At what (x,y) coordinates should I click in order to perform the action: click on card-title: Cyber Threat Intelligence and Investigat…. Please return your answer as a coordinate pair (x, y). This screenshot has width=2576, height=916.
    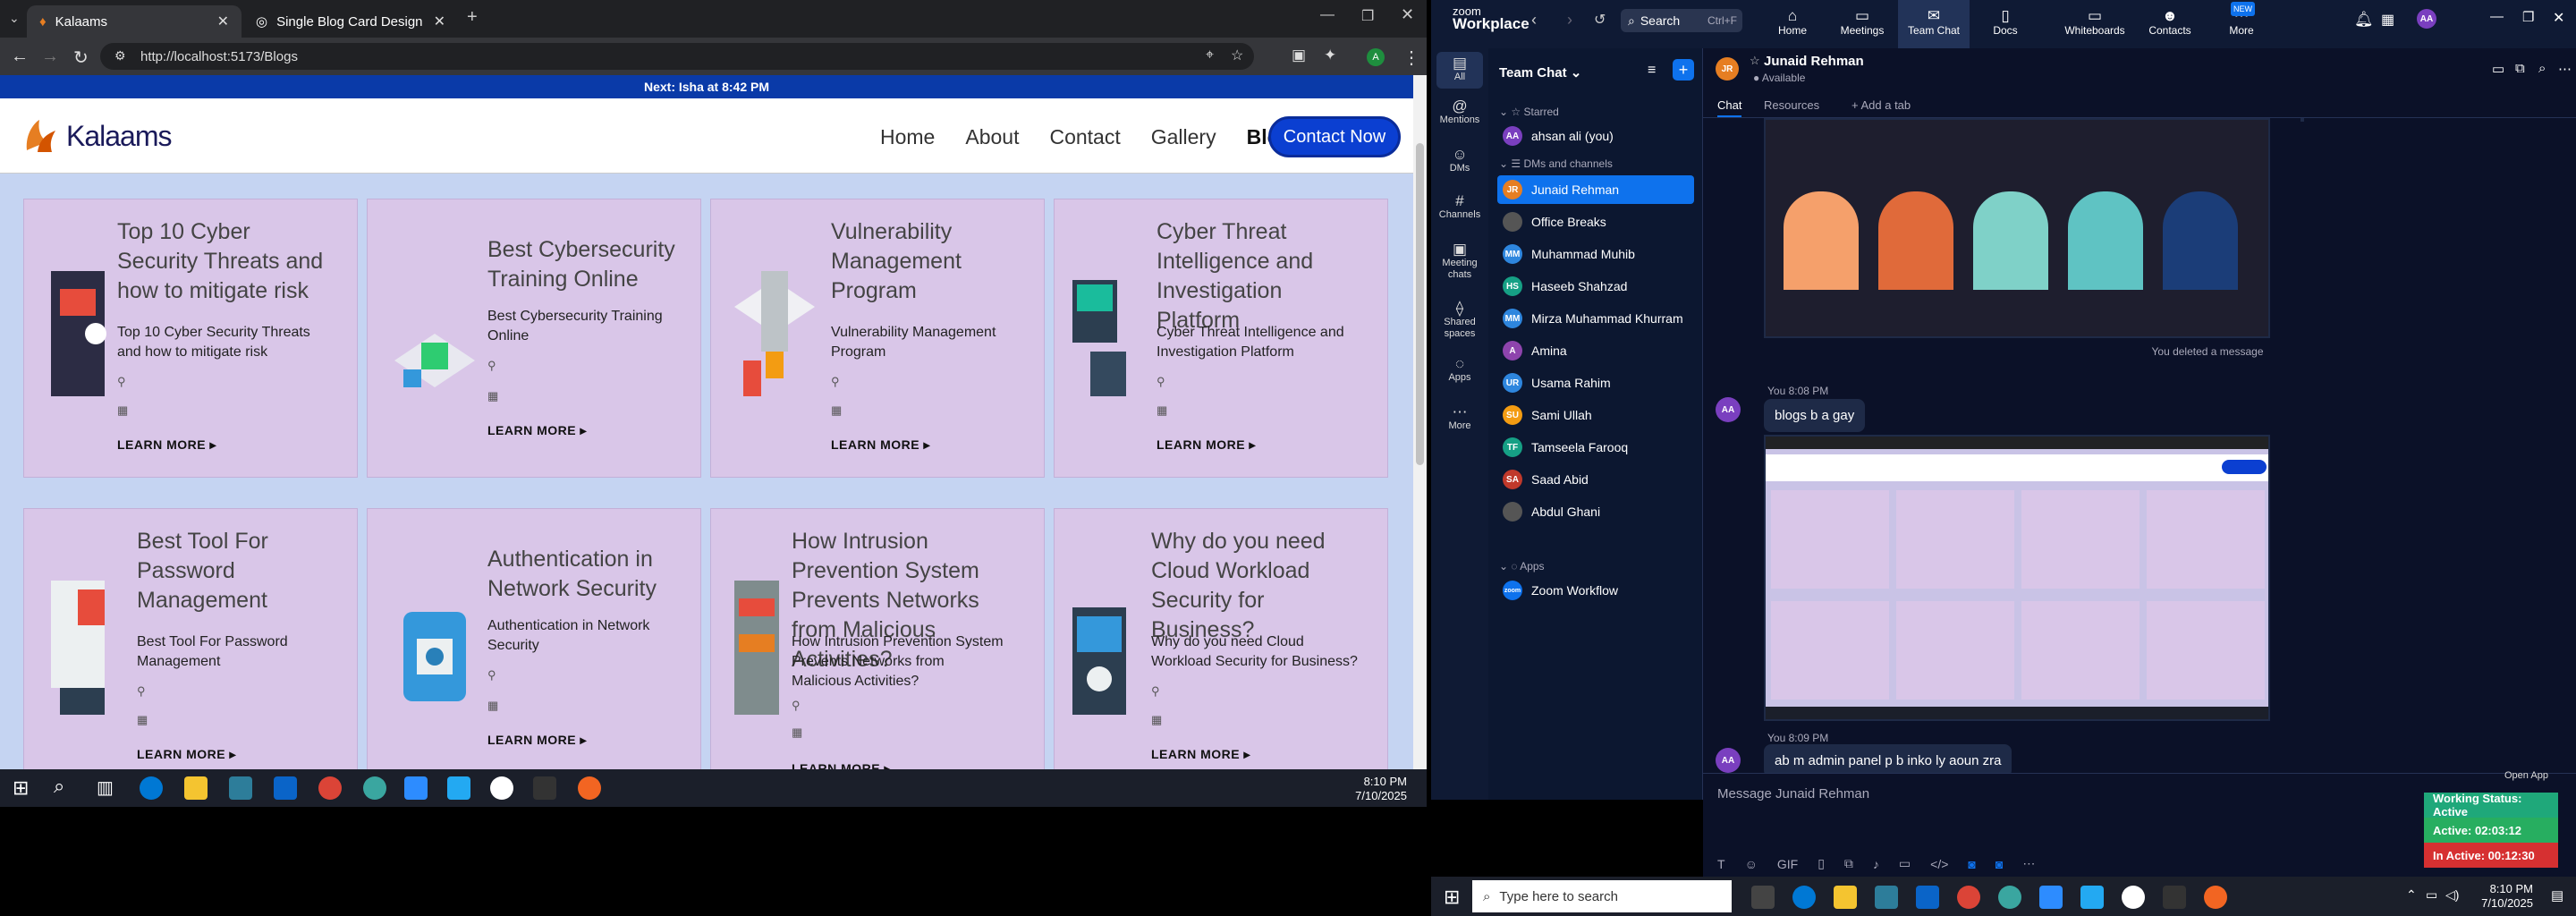
    Looking at the image, I should click on (1264, 276).